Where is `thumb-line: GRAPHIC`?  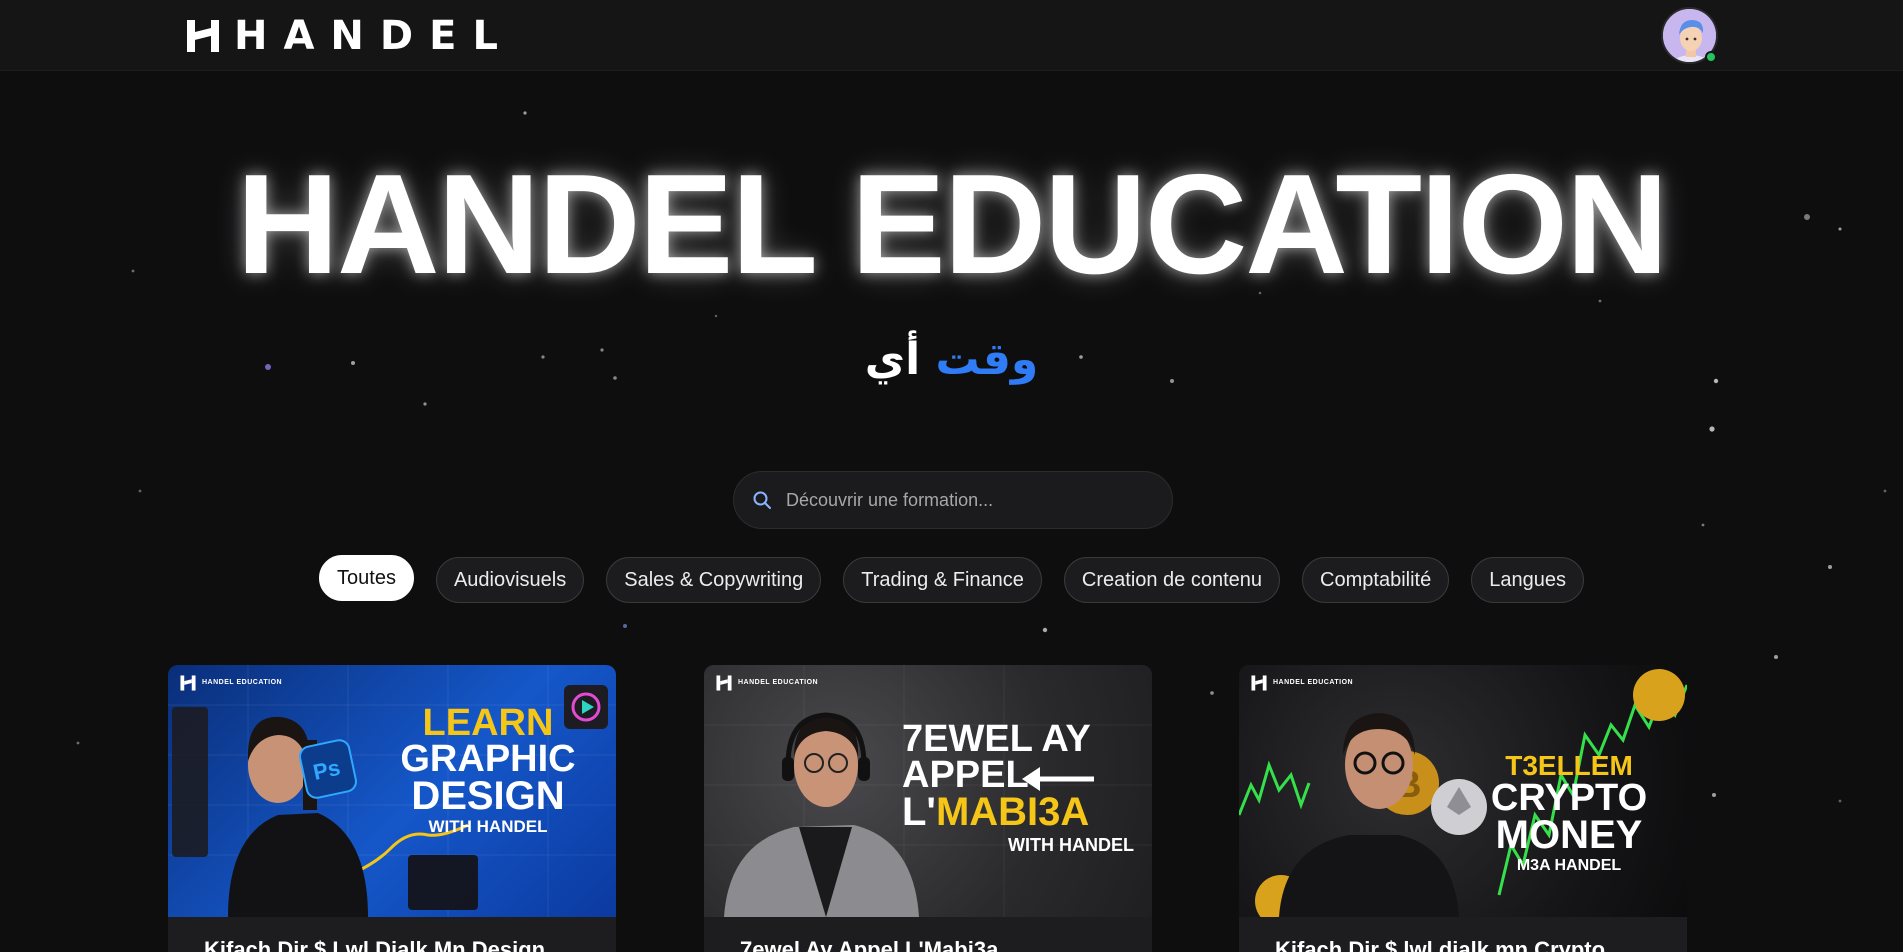
thumb-line: GRAPHIC is located at coordinates (488, 759).